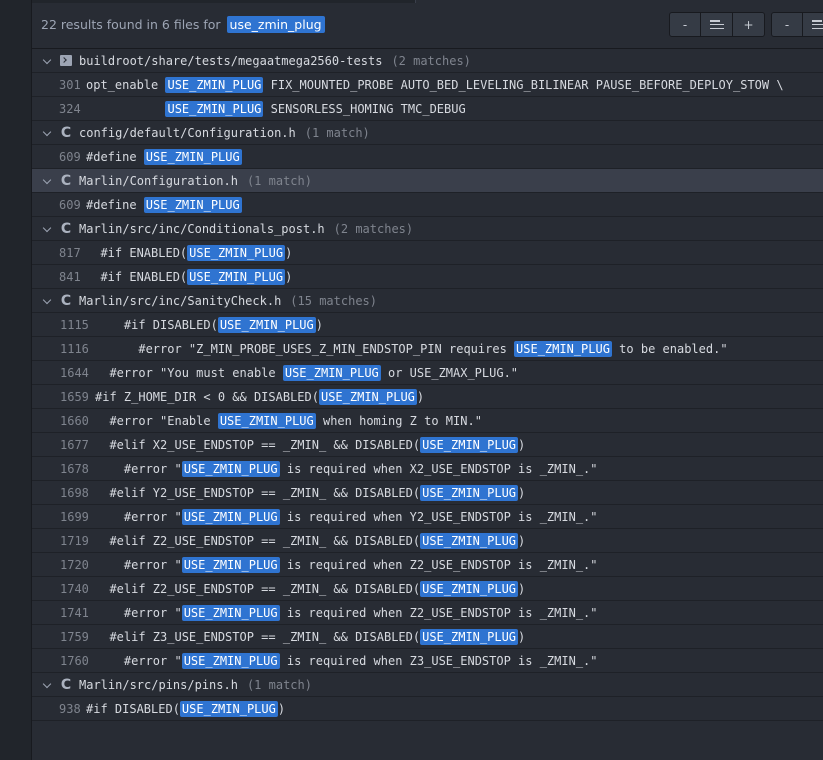  What do you see at coordinates (427, 709) in the screenshot?
I see `match-row: 938 #if DISABLED(USE_ZMIN_PLUG)` at bounding box center [427, 709].